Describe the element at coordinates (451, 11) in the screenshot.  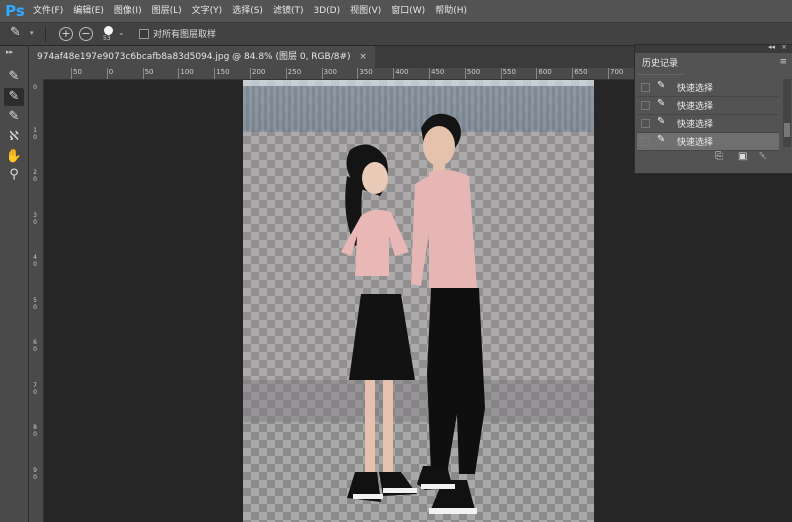
I see `menu-help: 帮助(H)` at that location.